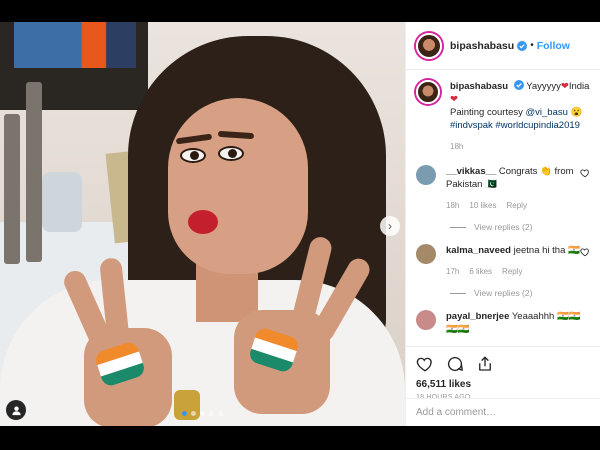 Image resolution: width=600 pixels, height=450 pixels. I want to click on caption-text: Yayyyyy, so click(543, 86).